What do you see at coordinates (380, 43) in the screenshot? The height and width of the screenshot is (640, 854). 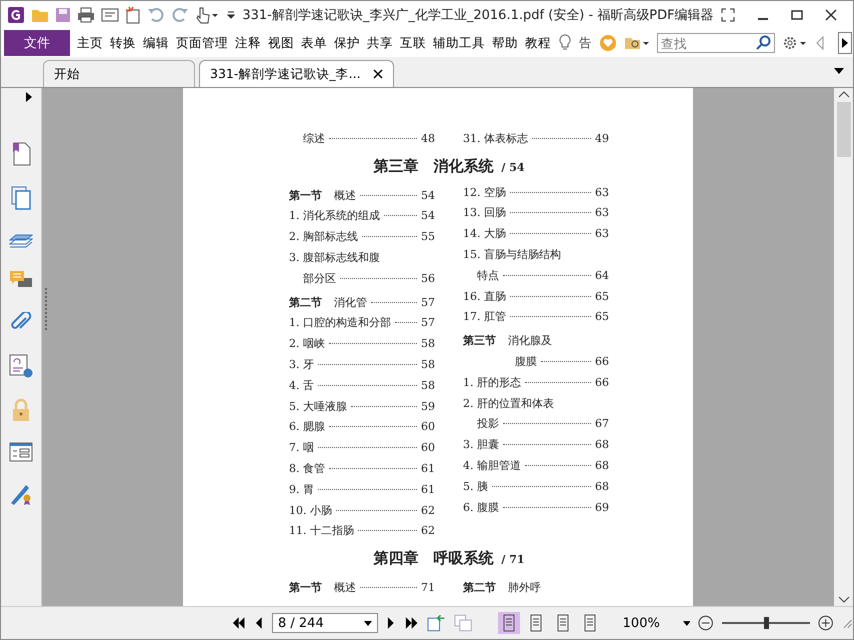 I see `menu-item: 共享` at bounding box center [380, 43].